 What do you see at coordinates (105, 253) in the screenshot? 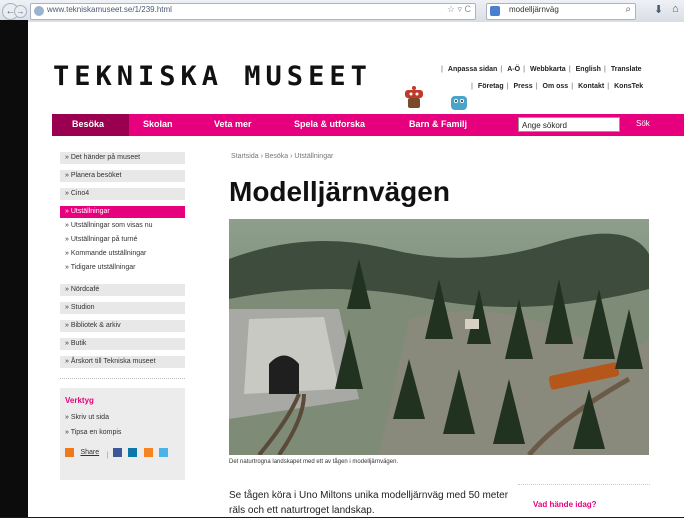
I see `sidebar-subitem-kommande: » Kommande utställningar` at bounding box center [105, 253].